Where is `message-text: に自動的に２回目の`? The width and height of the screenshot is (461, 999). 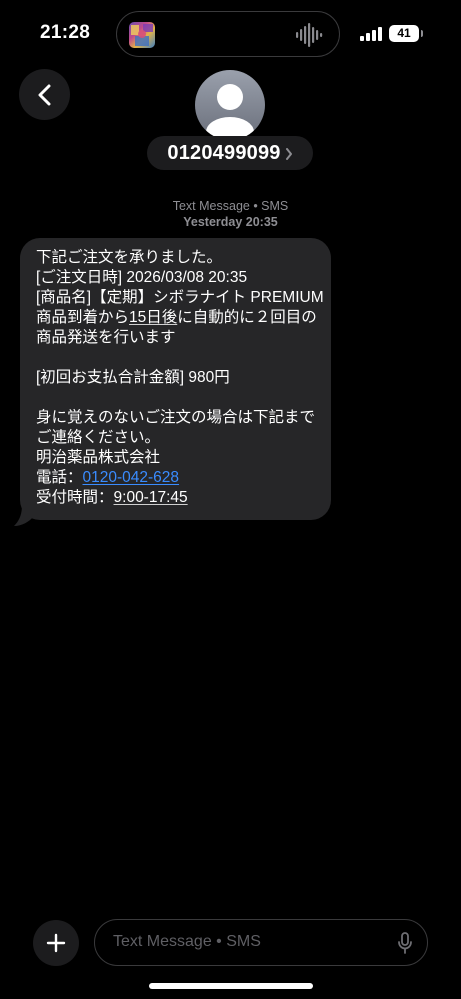 message-text: に自動的に２回目の is located at coordinates (247, 317).